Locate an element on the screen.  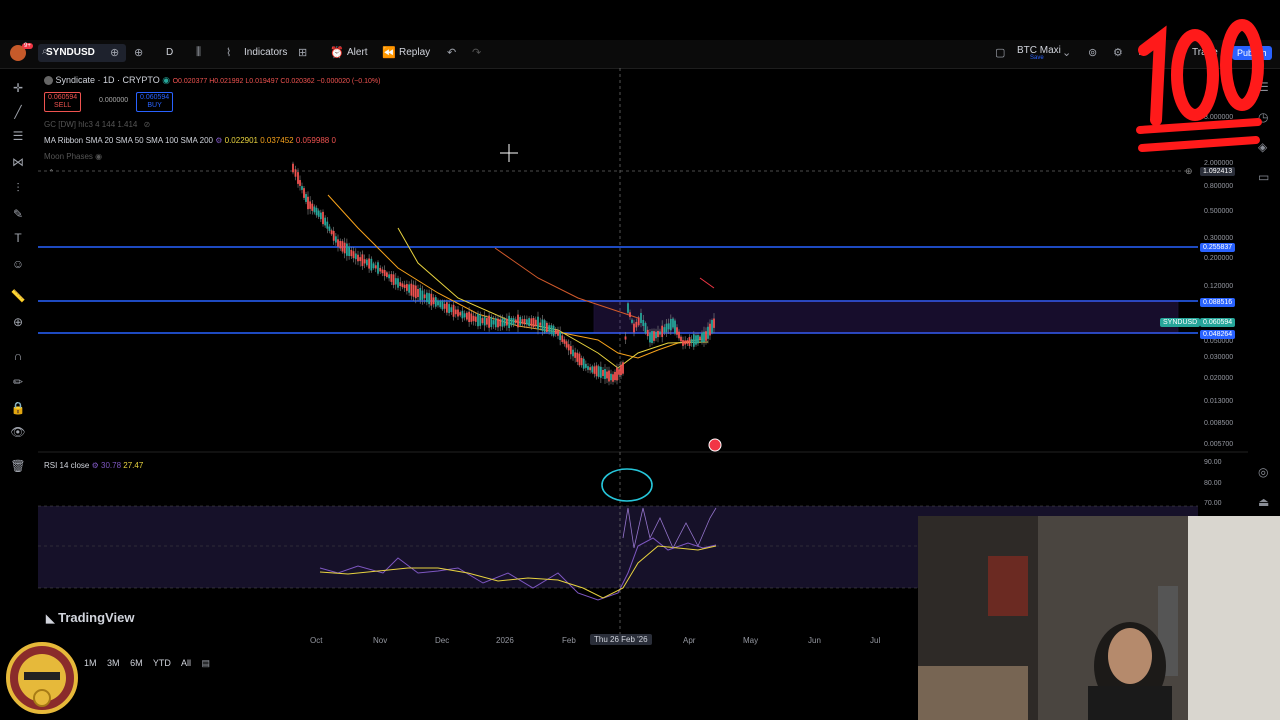
crosshair-tool-icon: ✛ is located at coordinates (18, 88).